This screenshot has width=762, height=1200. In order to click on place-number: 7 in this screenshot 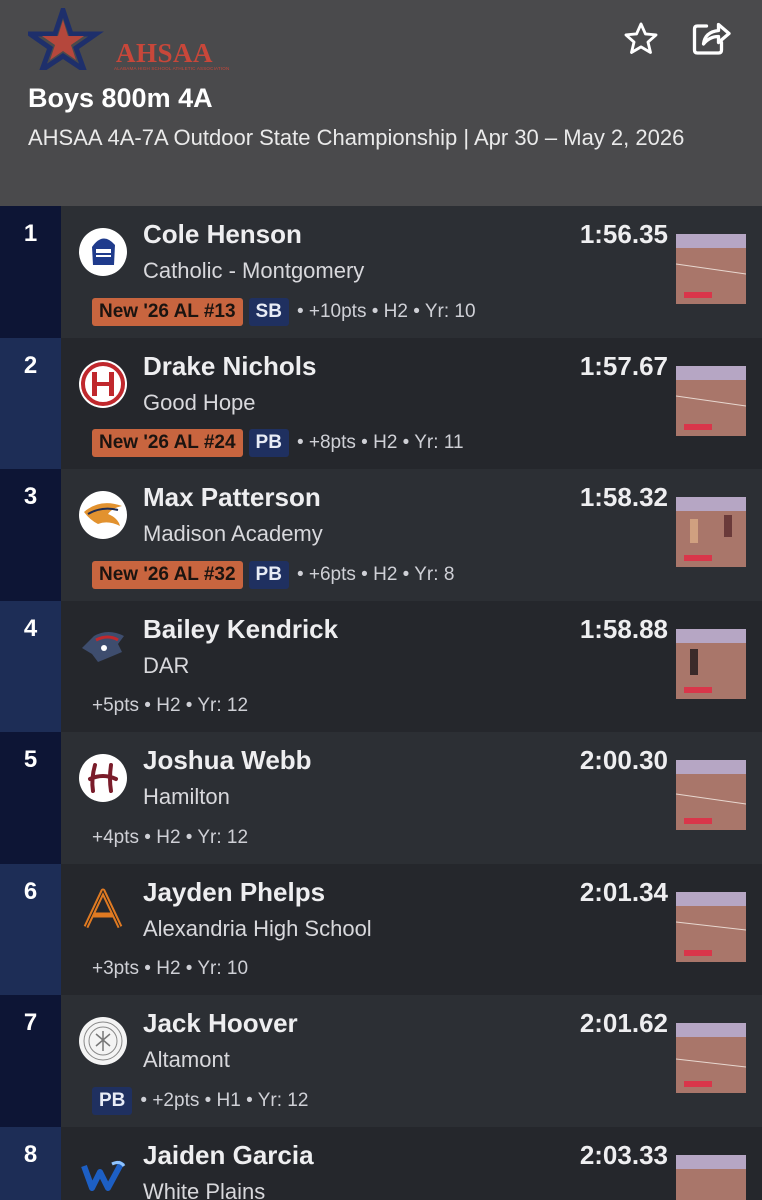, I will do `click(30, 1022)`.